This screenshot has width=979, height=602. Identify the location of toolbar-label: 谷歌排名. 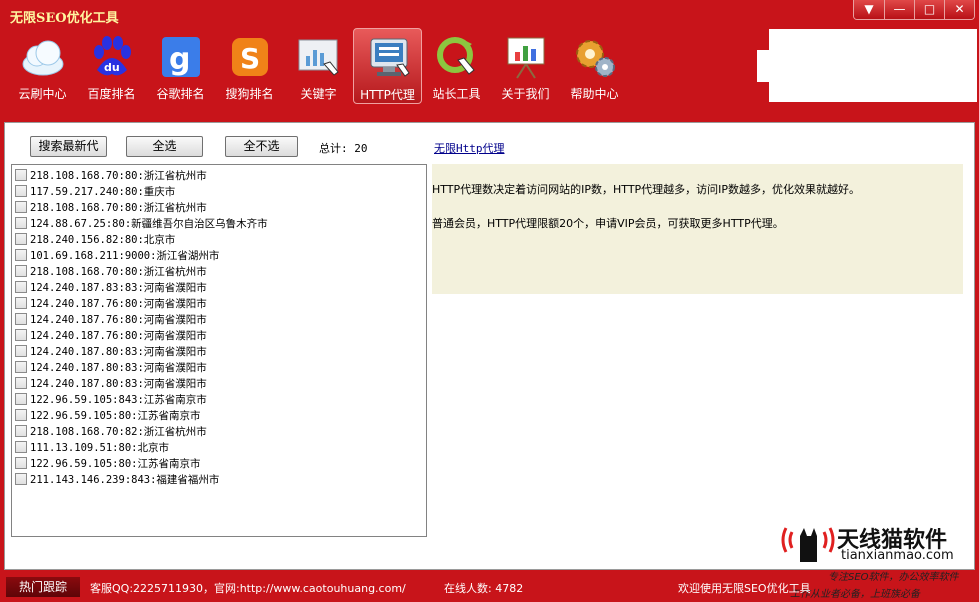
(180, 94).